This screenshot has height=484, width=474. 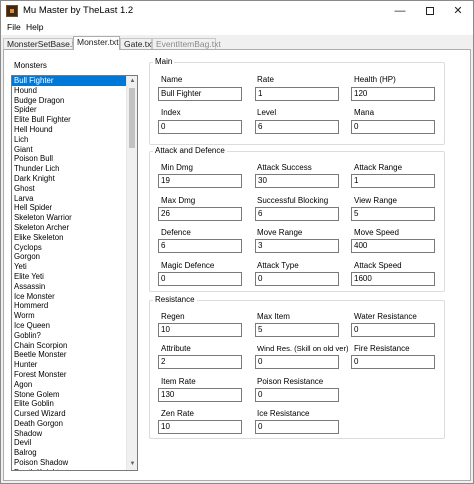 What do you see at coordinates (69, 355) in the screenshot?
I see `list-item: Beetle Monster` at bounding box center [69, 355].